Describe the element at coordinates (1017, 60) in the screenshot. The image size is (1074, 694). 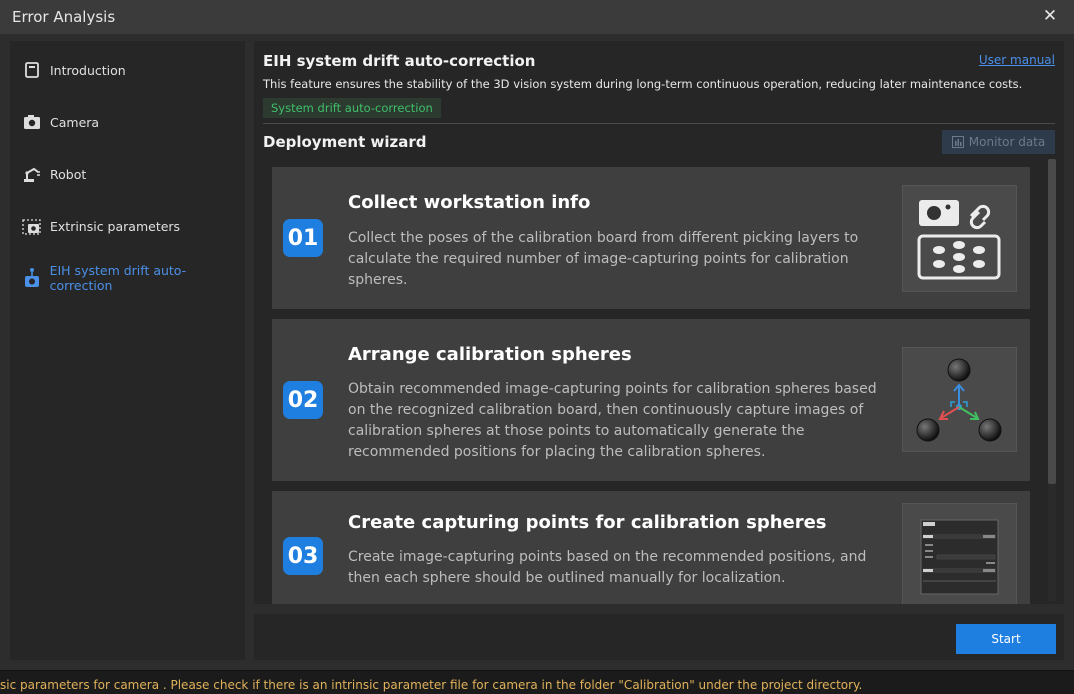
I see `user-manual-link: User manual` at that location.